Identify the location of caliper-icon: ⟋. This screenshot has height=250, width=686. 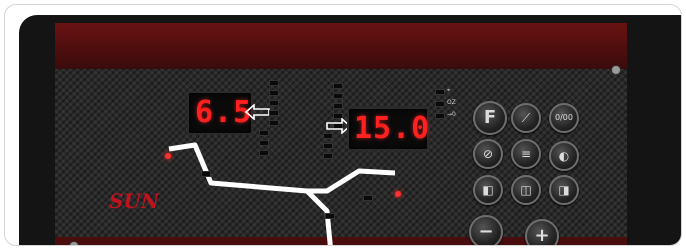
(526, 118).